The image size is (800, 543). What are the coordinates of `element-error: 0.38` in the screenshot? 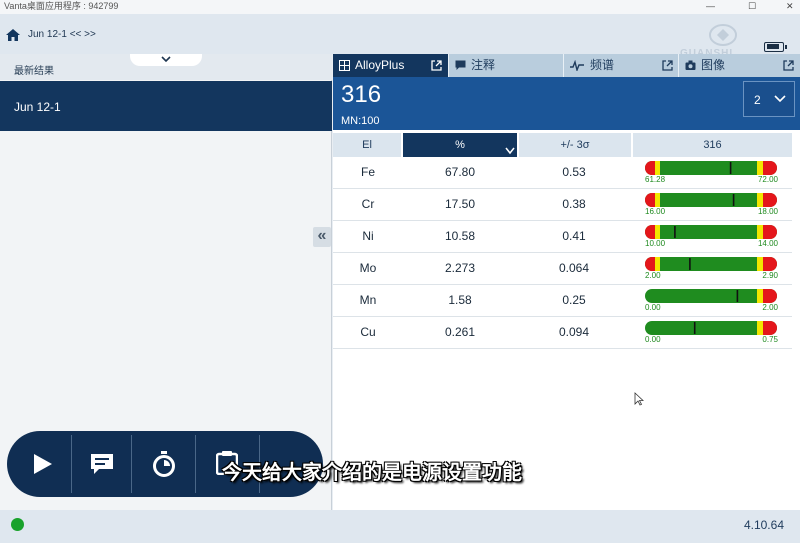 It's located at (574, 204).